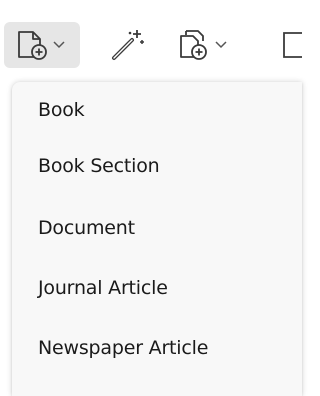 This screenshot has height=396, width=320. I want to click on menu-item-journal-article: Journal Article, so click(157, 288).